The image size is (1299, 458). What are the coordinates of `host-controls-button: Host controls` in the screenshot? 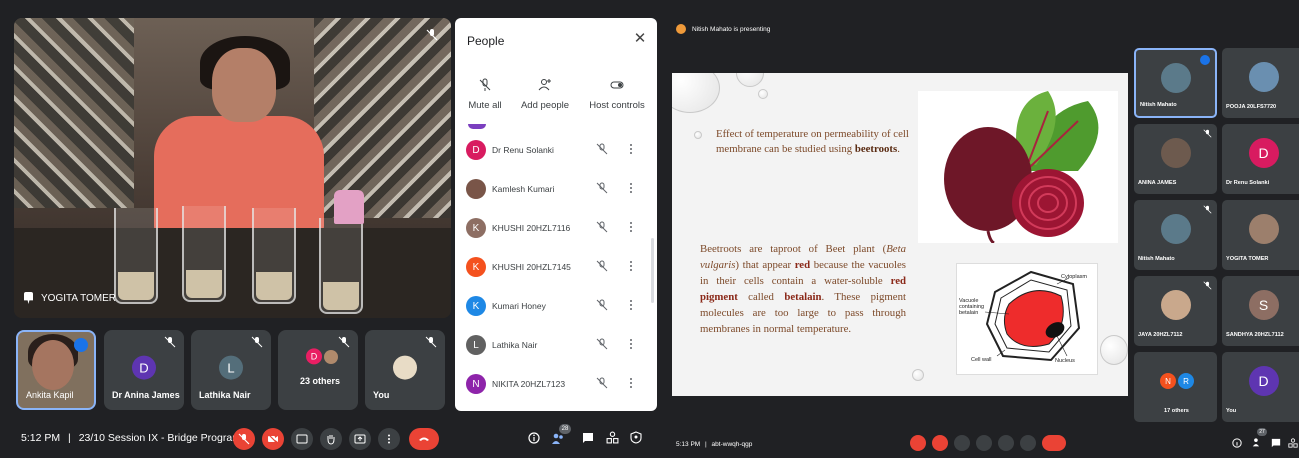 It's located at (617, 94).